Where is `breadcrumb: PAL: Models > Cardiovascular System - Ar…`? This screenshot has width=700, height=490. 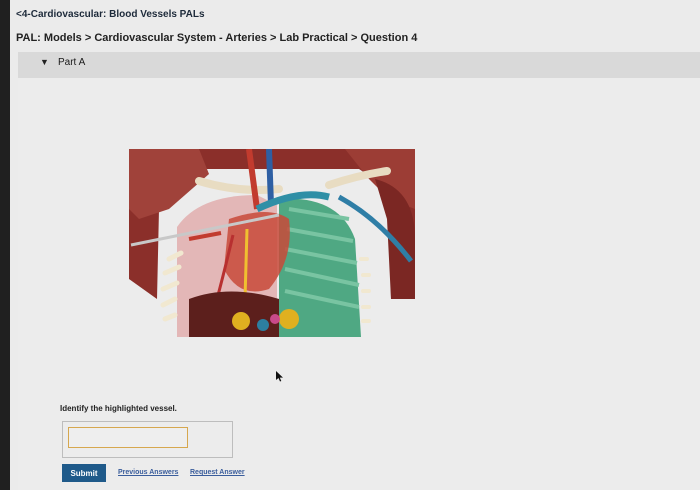
breadcrumb: PAL: Models > Cardiovascular System - Ar… is located at coordinates (217, 38).